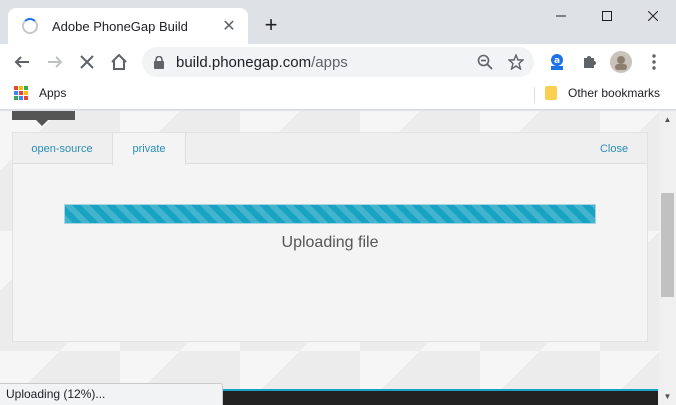 This screenshot has width=676, height=405. Describe the element at coordinates (330, 242) in the screenshot. I see `upload-message: Uploading file` at that location.